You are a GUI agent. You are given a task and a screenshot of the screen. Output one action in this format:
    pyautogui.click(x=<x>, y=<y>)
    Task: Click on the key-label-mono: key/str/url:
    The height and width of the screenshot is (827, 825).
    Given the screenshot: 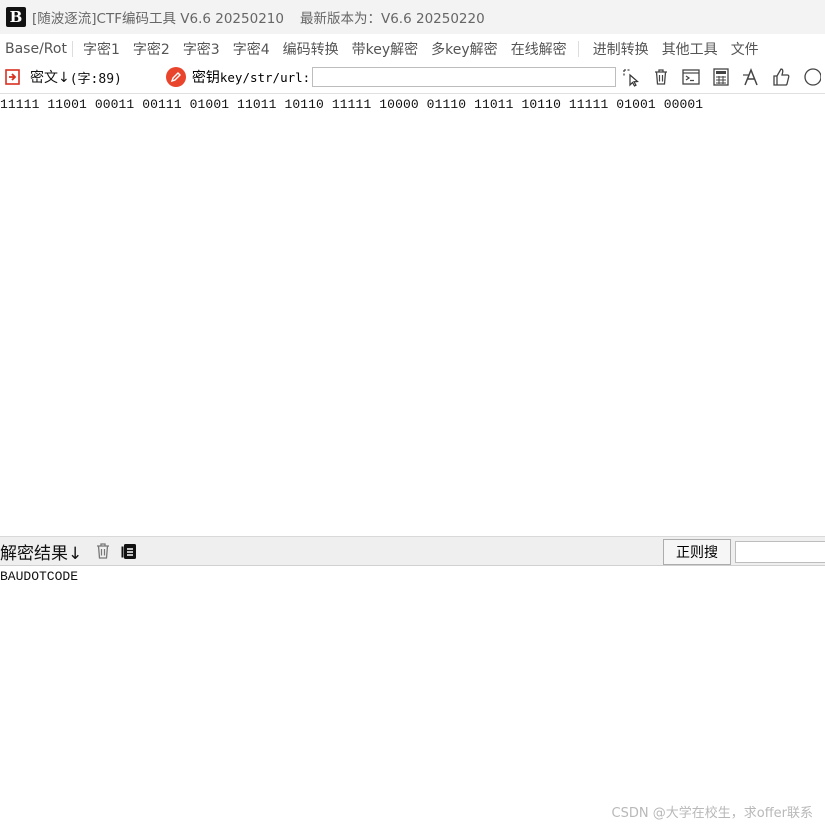 What is the action you would take?
    pyautogui.click(x=265, y=77)
    